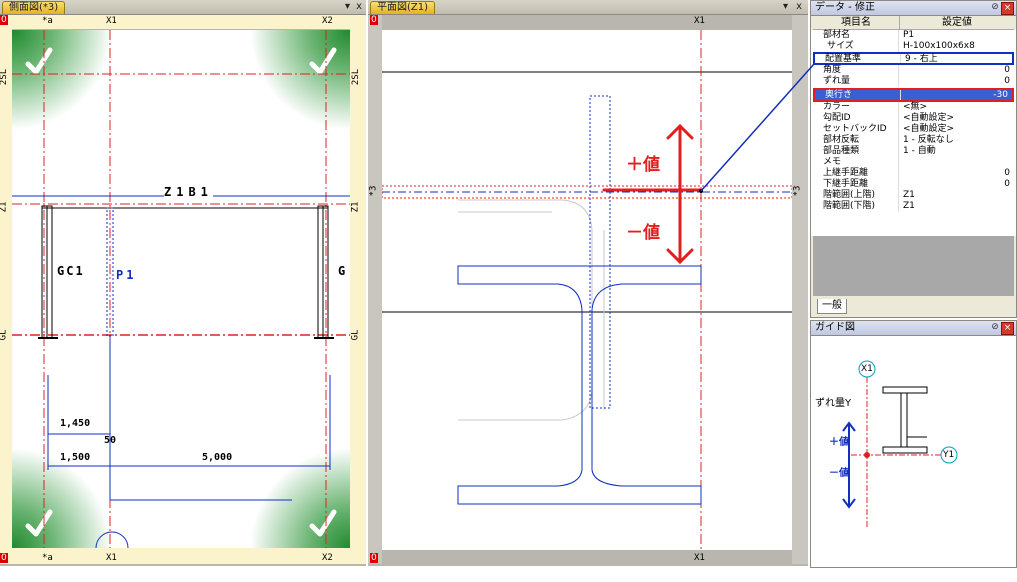  What do you see at coordinates (355, 335) in the screenshot?
I see `side-right-label-gl: GL` at bounding box center [355, 335].